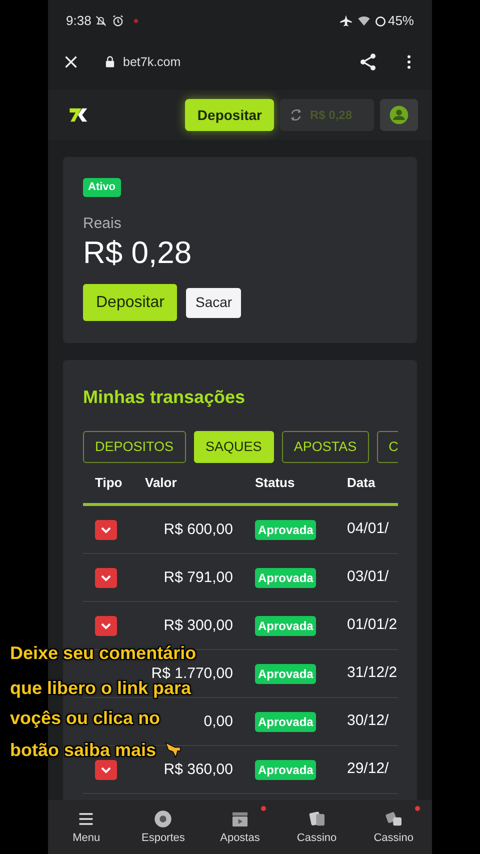 Image resolution: width=480 pixels, height=854 pixels. I want to click on column-header: Tipo, so click(109, 483).